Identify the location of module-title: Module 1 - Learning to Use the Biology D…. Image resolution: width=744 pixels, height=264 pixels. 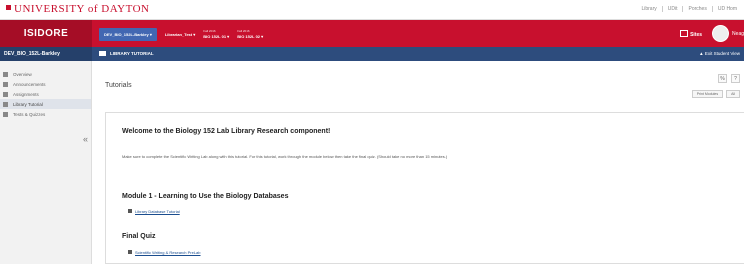
(205, 196).